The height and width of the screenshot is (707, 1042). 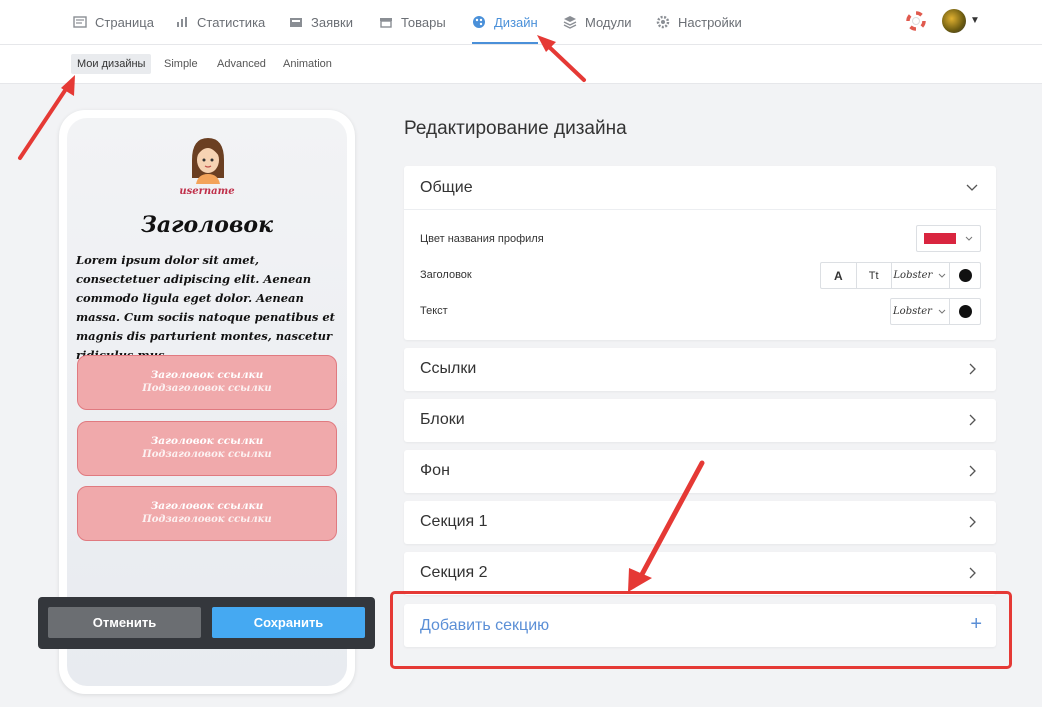 I want to click on arrow-to-my-designs, so click(x=46, y=117).